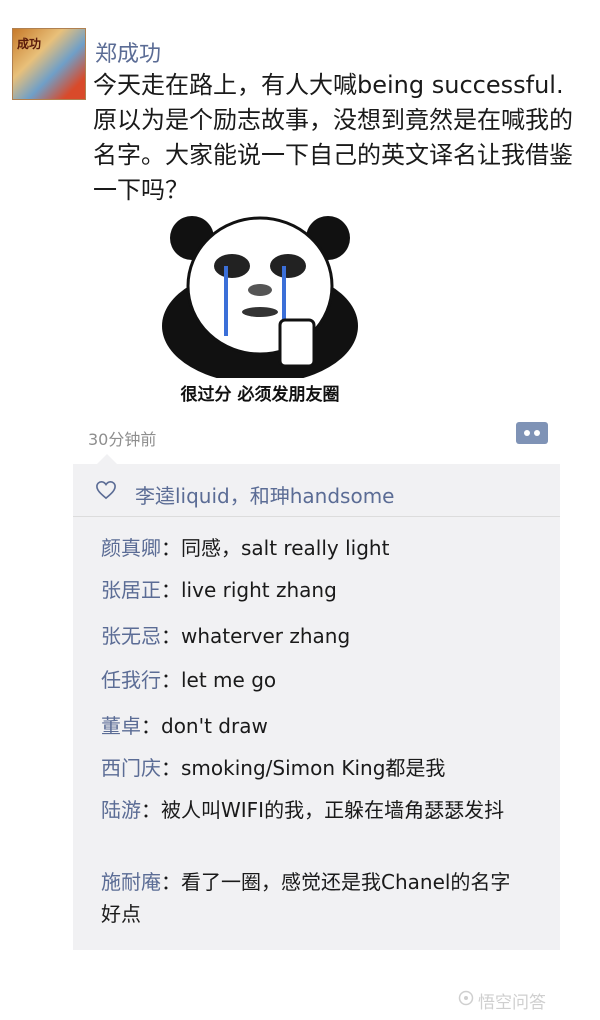 This screenshot has width=600, height=1020. What do you see at coordinates (29, 44) in the screenshot?
I see `avatar-text: 成功` at bounding box center [29, 44].